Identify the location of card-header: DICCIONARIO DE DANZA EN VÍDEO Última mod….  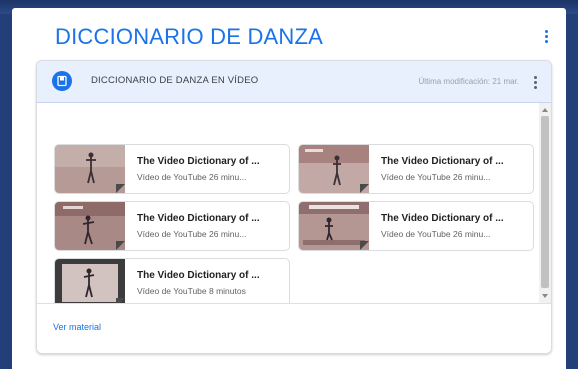
(294, 82).